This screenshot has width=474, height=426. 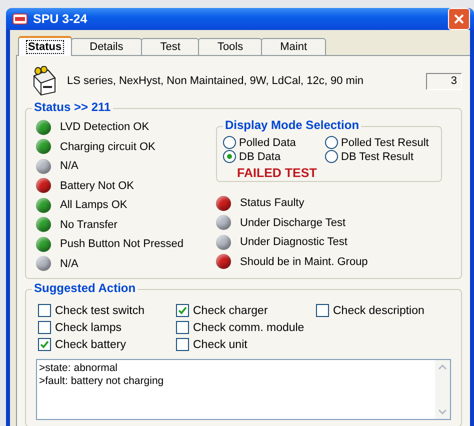 What do you see at coordinates (260, 156) in the screenshot?
I see `radio-label: DB Data` at bounding box center [260, 156].